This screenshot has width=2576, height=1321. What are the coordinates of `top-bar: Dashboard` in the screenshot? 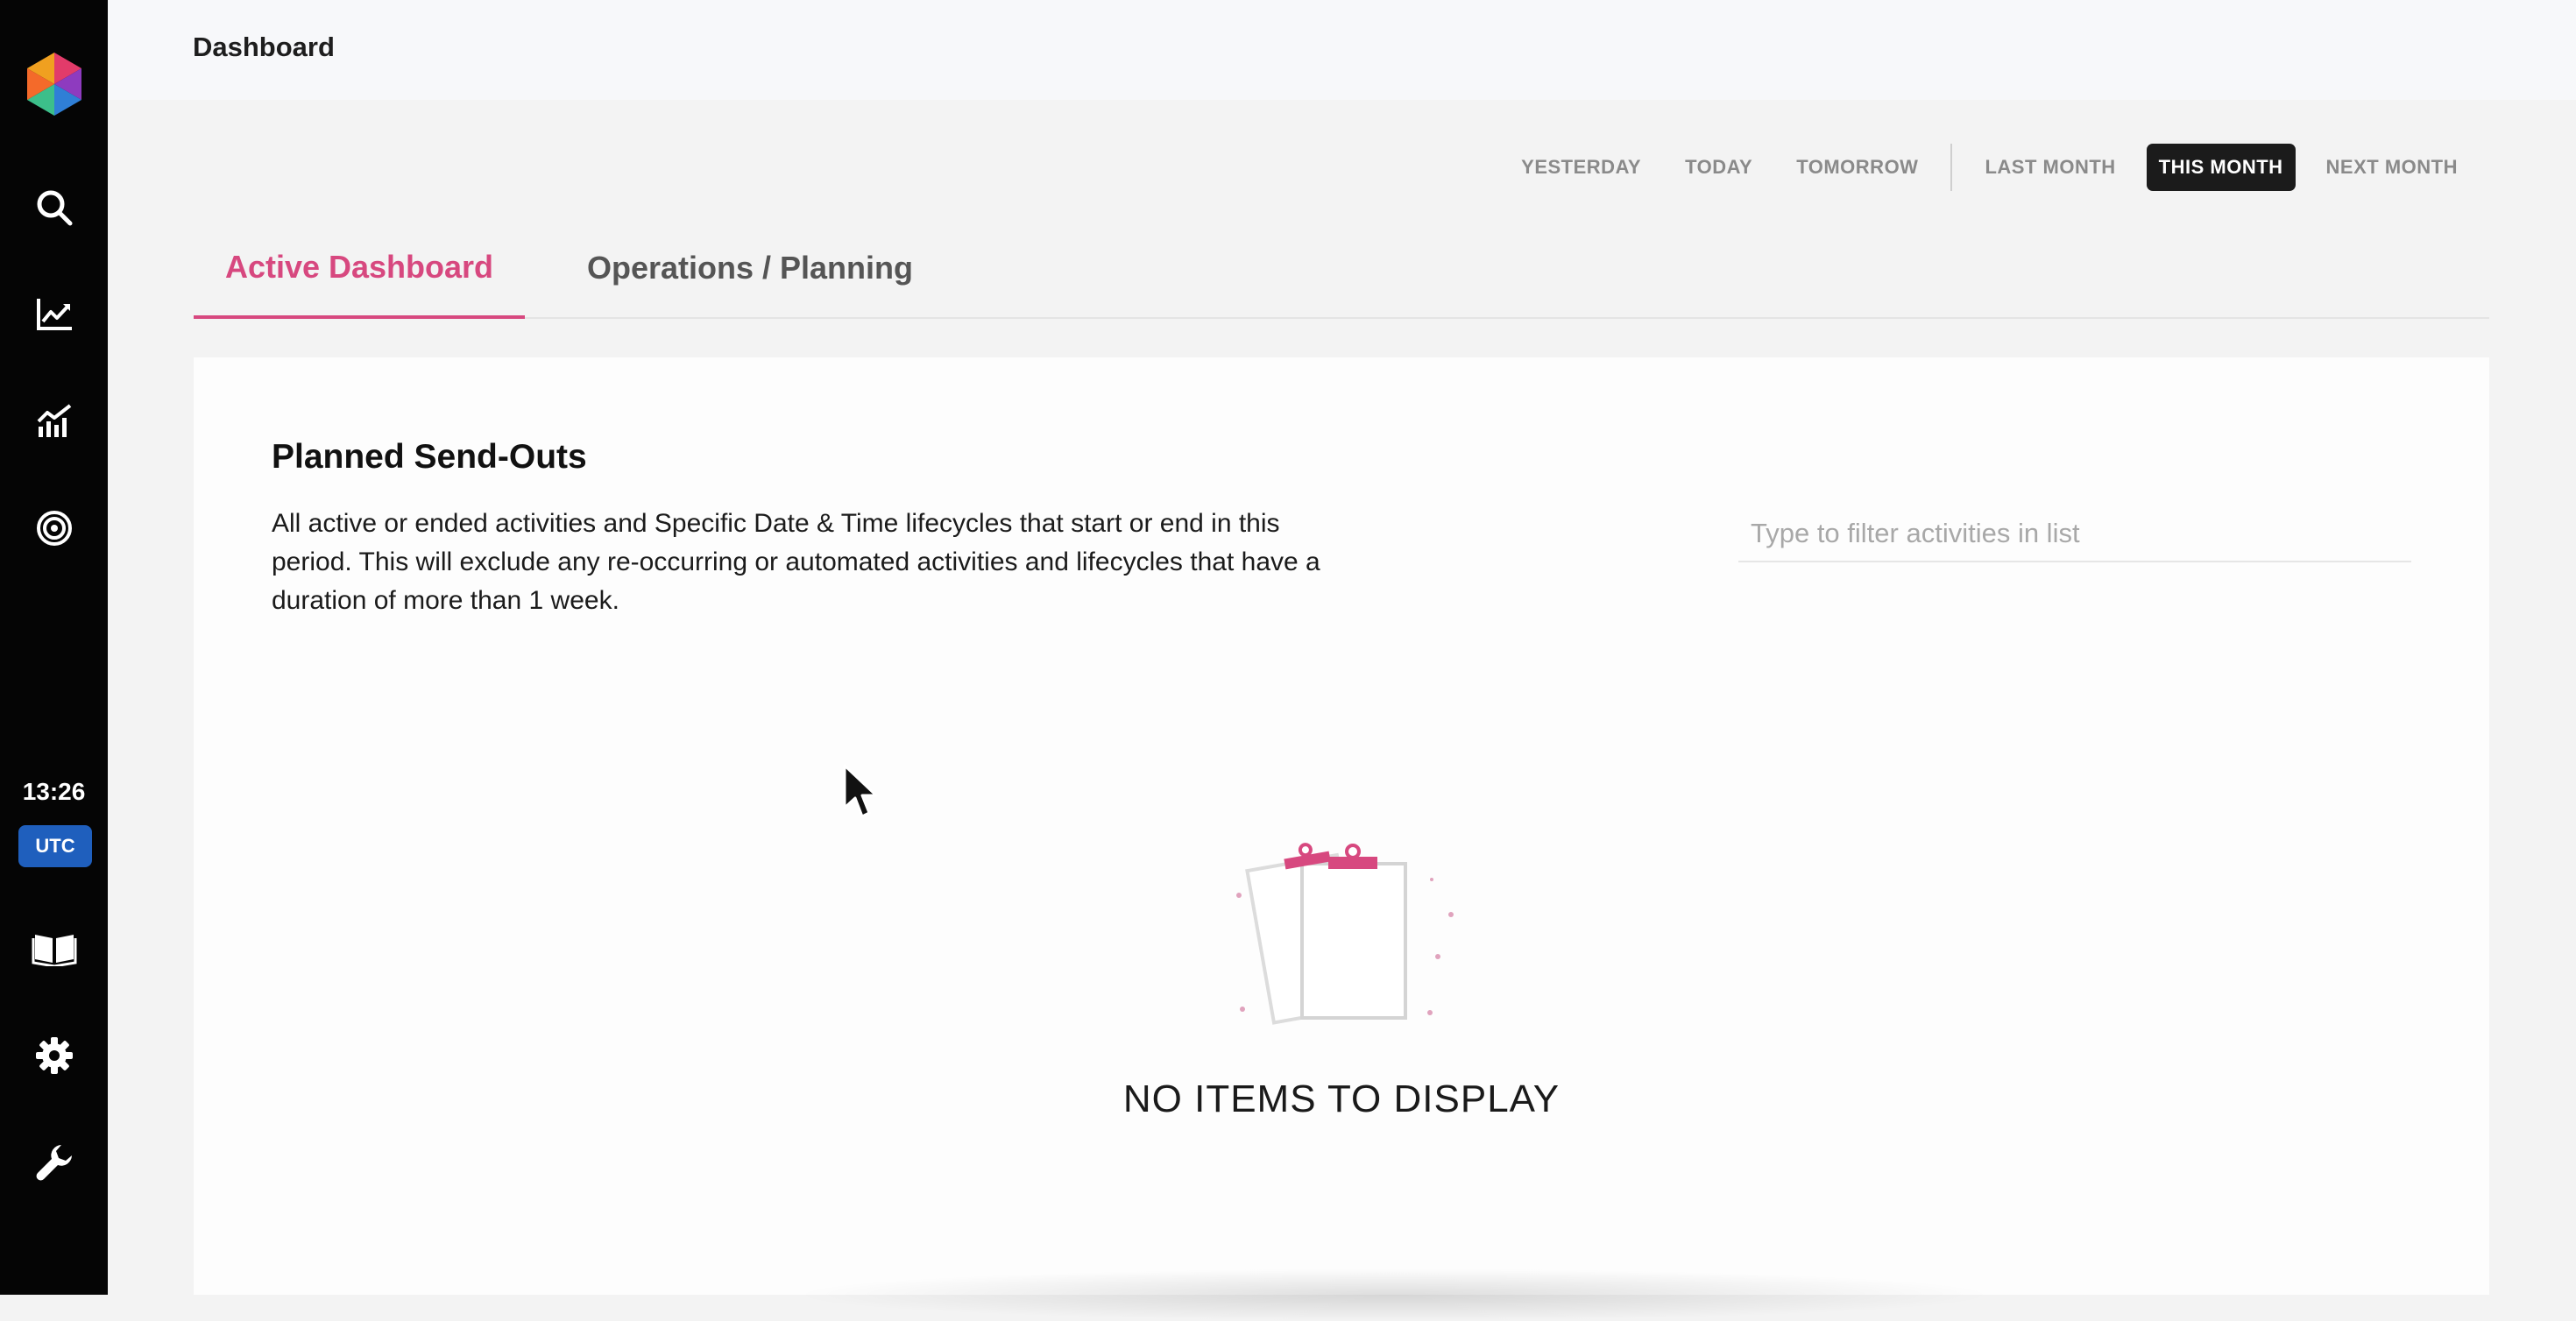 It's located at (1342, 50).